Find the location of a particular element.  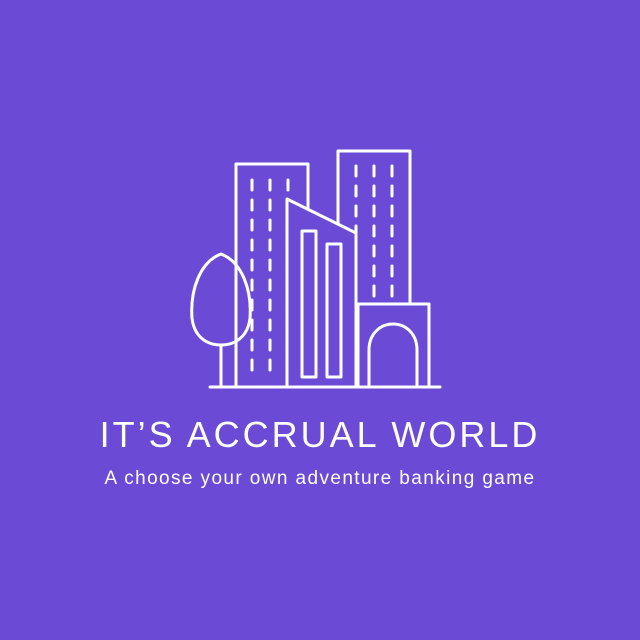

right-tower-windows is located at coordinates (374, 233).